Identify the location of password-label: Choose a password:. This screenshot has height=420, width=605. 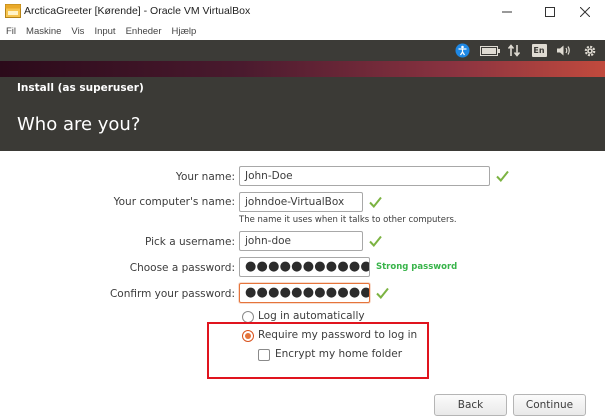
(182, 268).